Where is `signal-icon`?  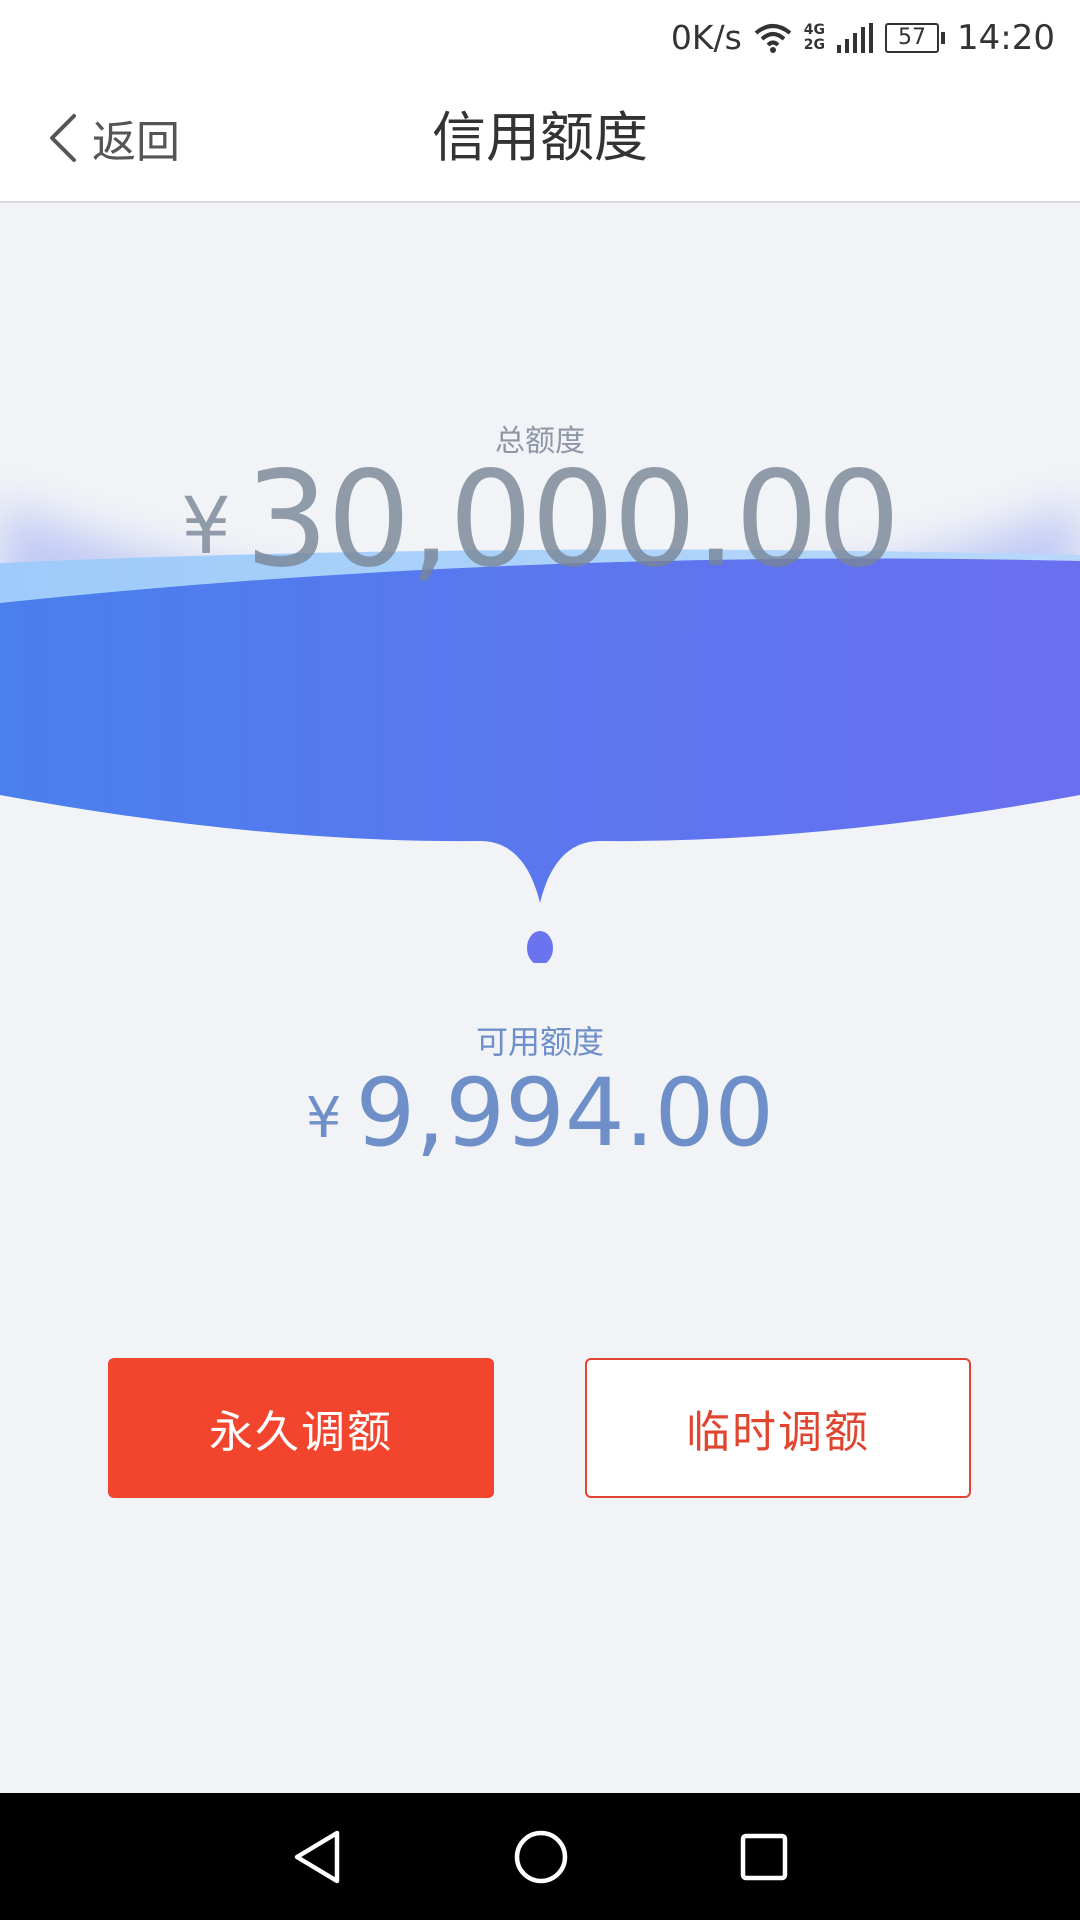
signal-icon is located at coordinates (855, 37).